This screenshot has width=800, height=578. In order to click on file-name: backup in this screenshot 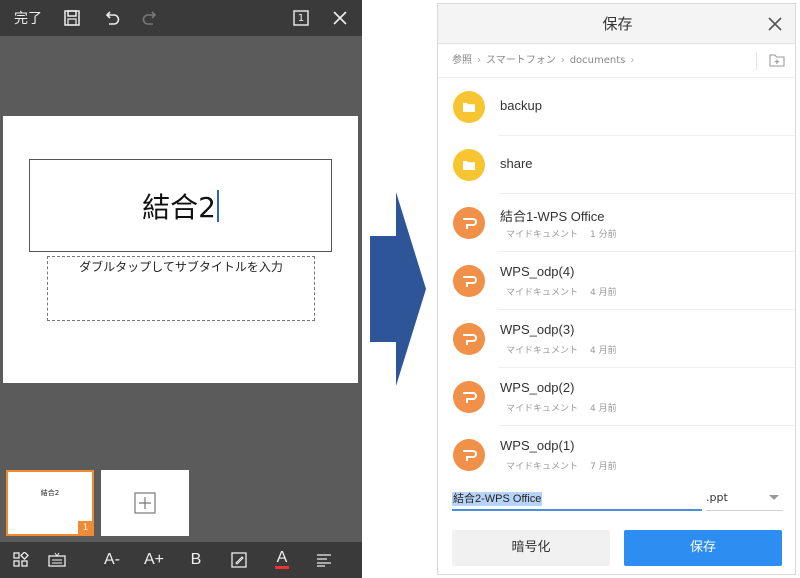, I will do `click(521, 105)`.